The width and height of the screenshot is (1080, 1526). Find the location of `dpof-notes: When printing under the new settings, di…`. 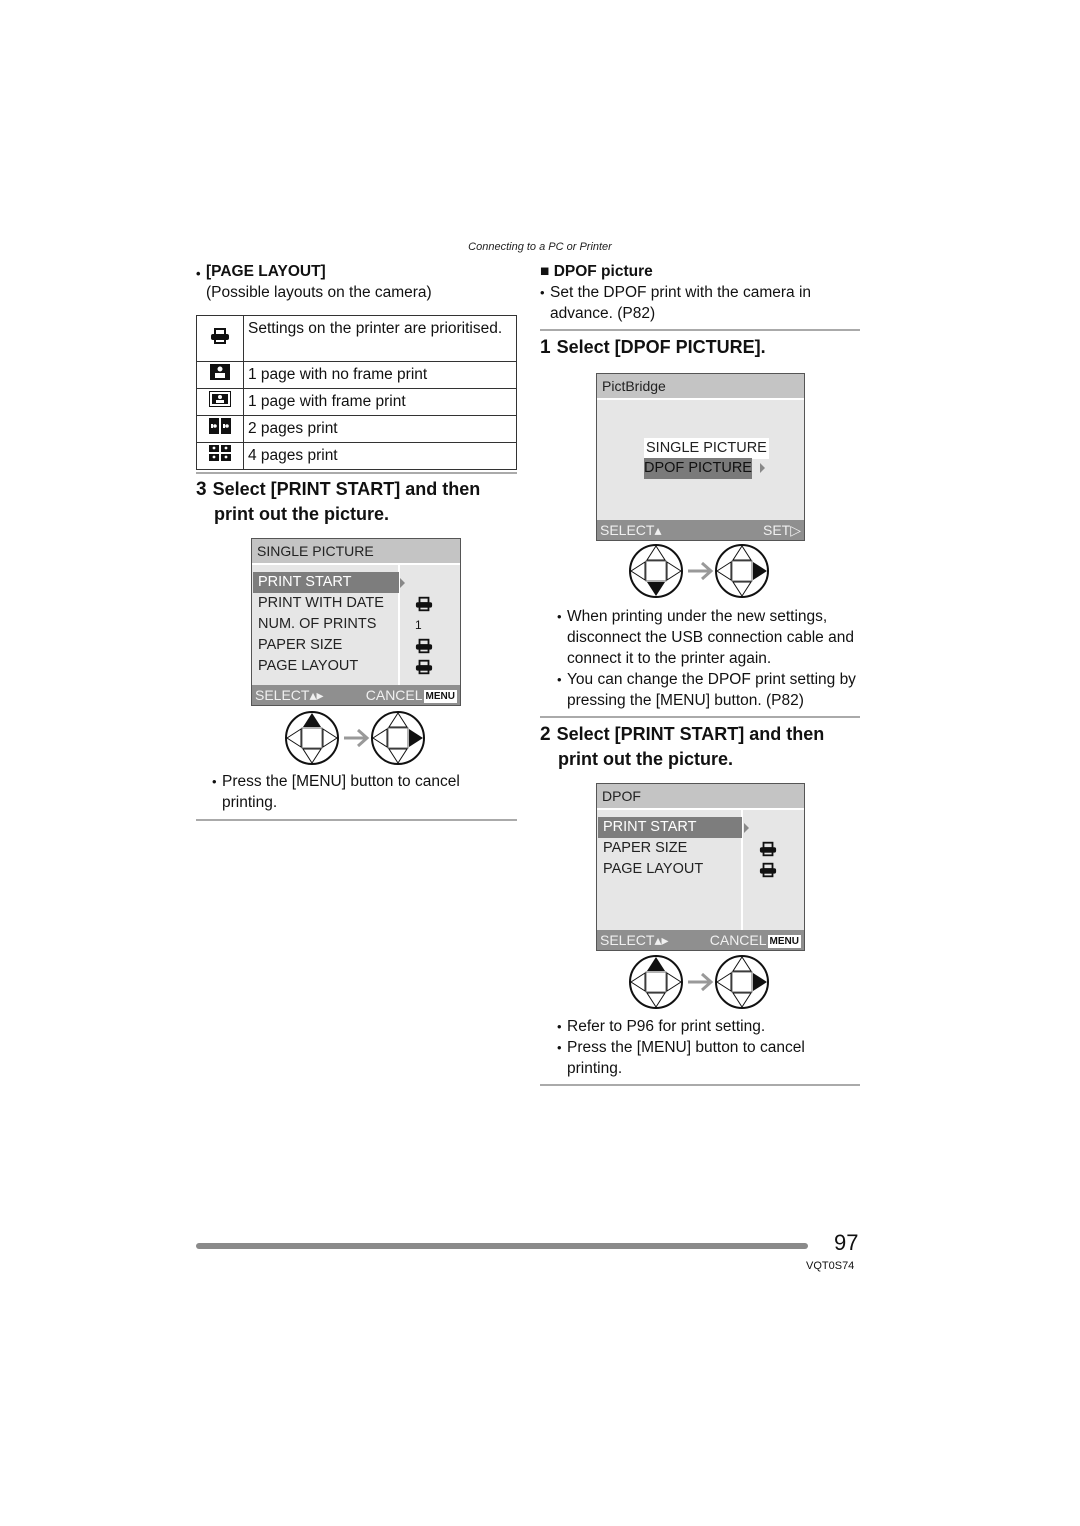

dpof-notes: When printing under the new settings, di… is located at coordinates (709, 658).